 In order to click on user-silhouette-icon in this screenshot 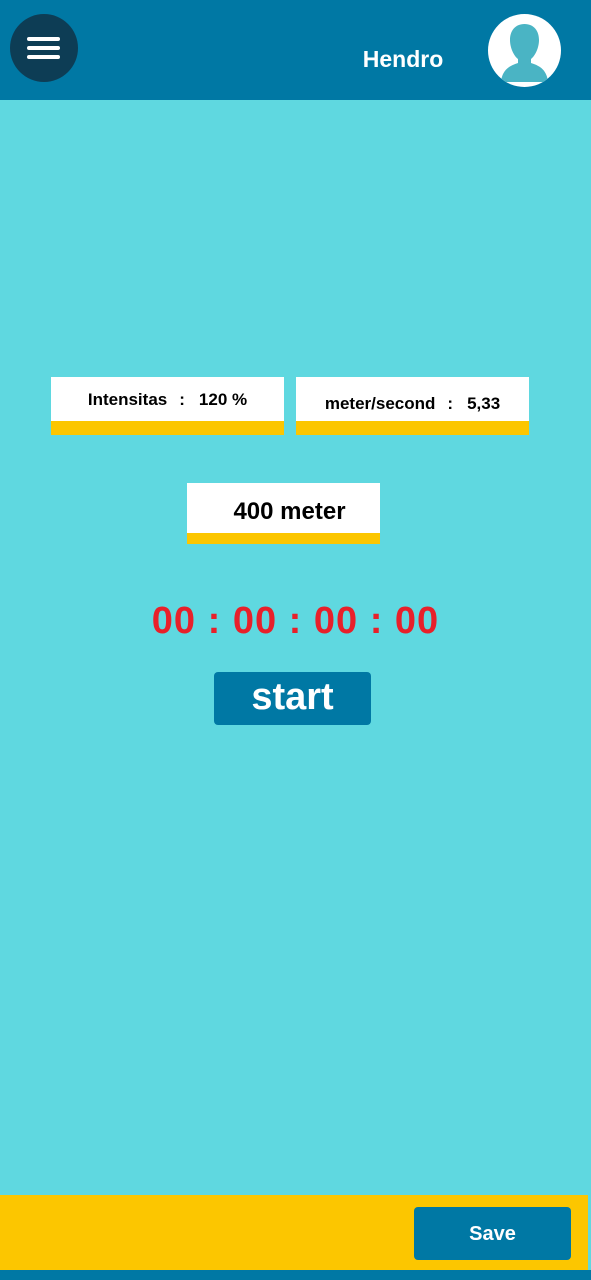, I will do `click(524, 53)`.